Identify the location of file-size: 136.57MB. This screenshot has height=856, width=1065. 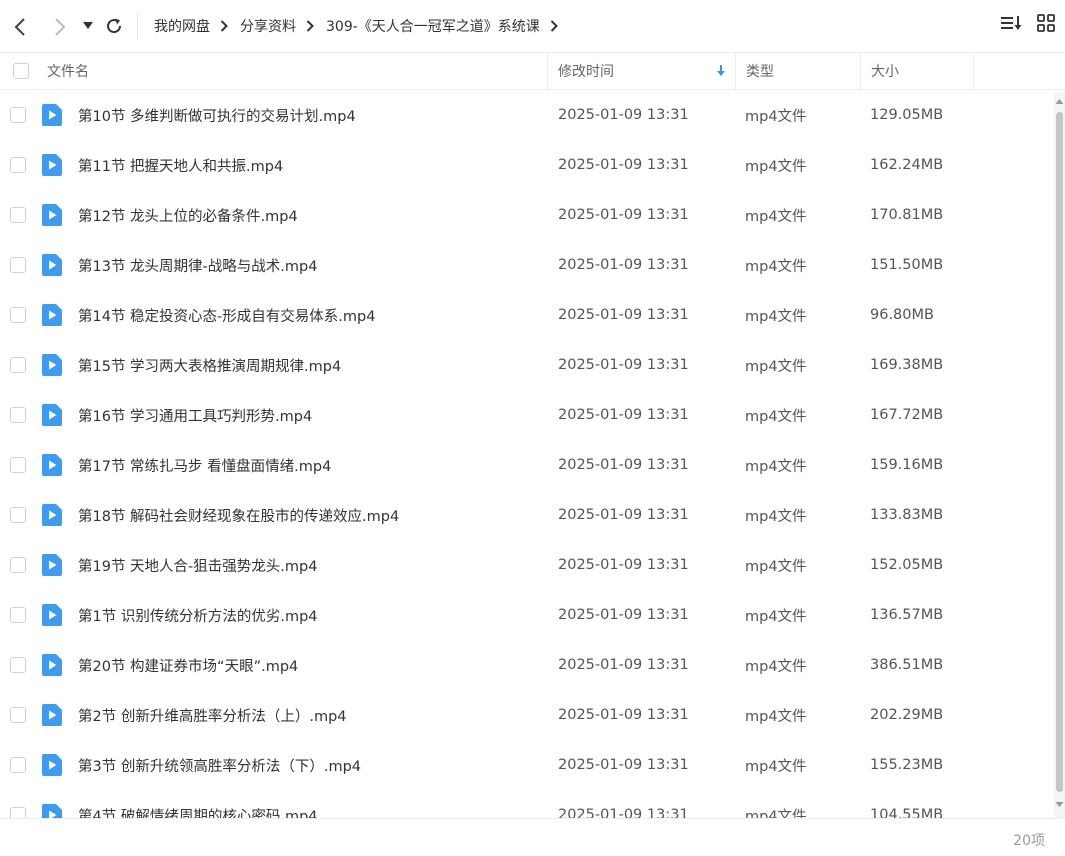
(907, 615).